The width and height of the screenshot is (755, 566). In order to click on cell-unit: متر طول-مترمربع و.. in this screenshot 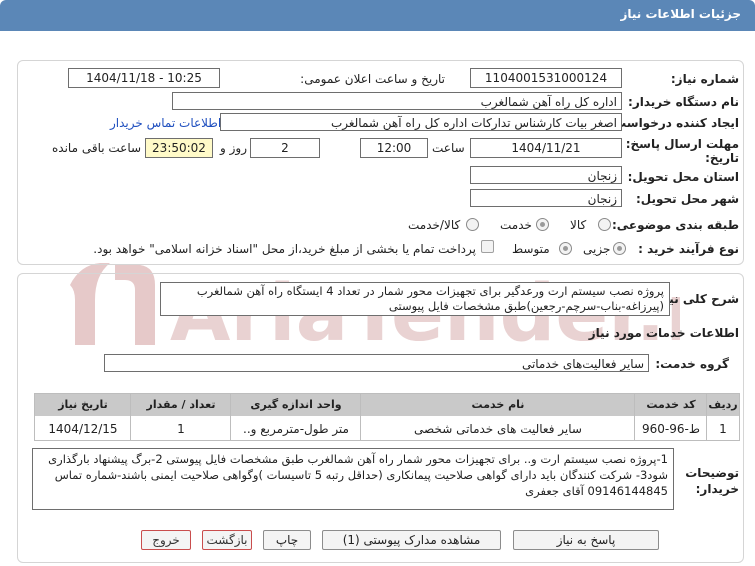, I will do `click(296, 429)`.